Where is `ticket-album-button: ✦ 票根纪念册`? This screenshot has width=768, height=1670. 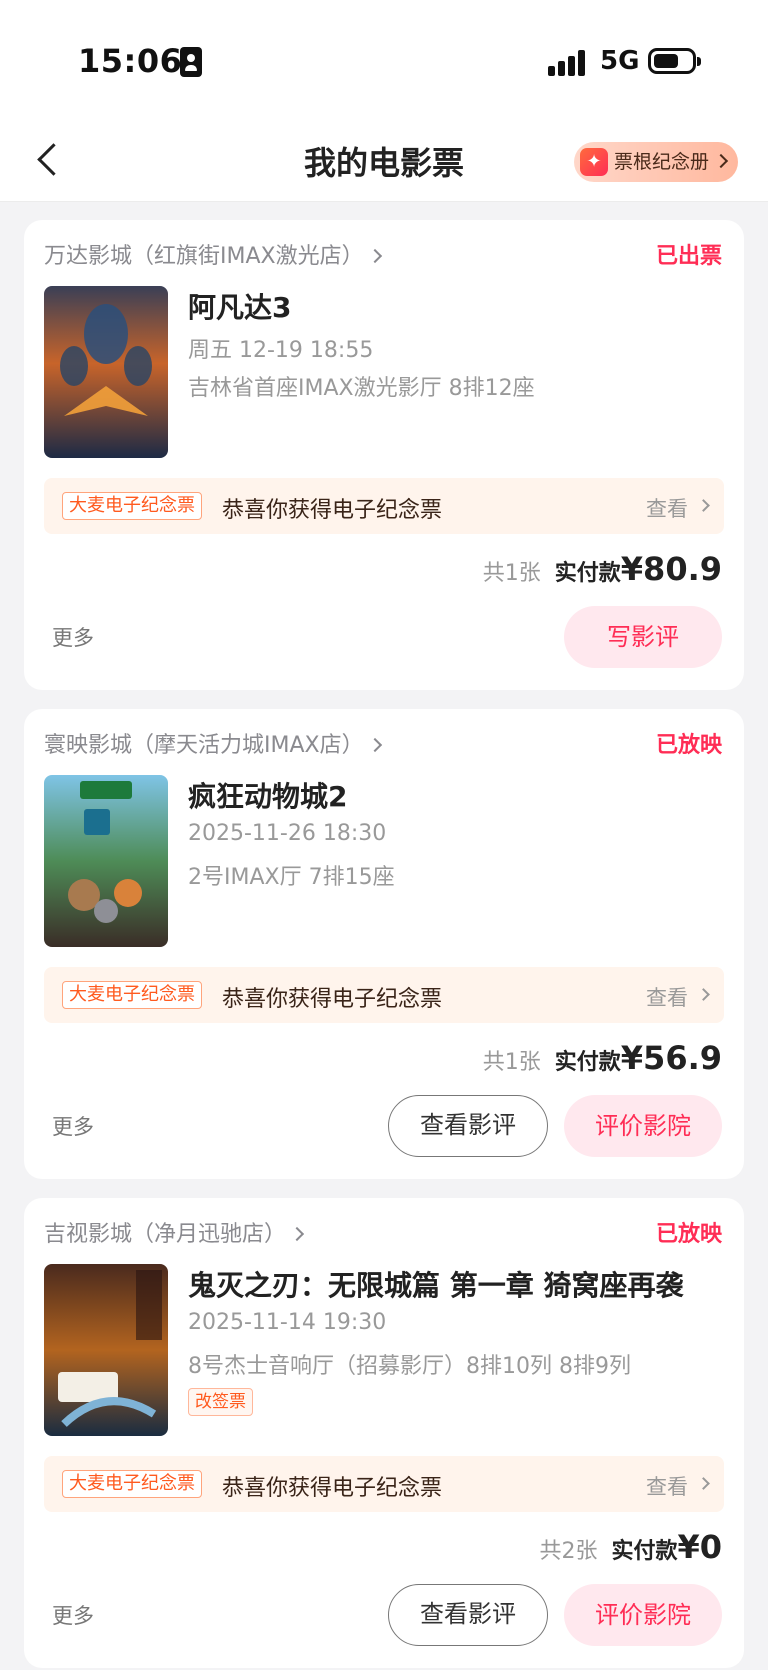
ticket-album-button: ✦ 票根纪念册 is located at coordinates (656, 162).